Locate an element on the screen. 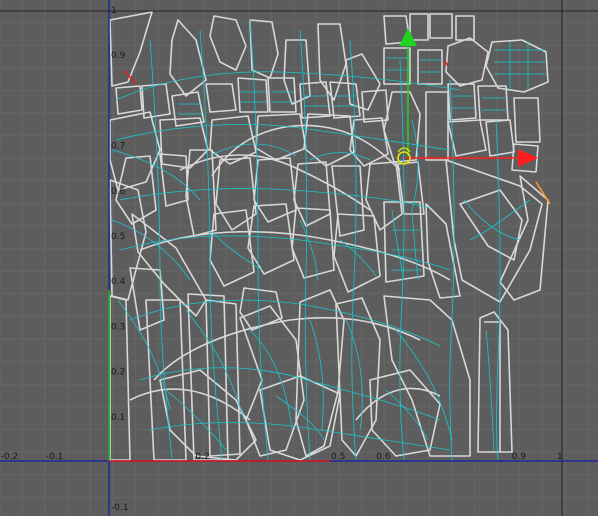 Image resolution: width=598 pixels, height=516 pixels. x-tick-label: -0.1 is located at coordinates (55, 457).